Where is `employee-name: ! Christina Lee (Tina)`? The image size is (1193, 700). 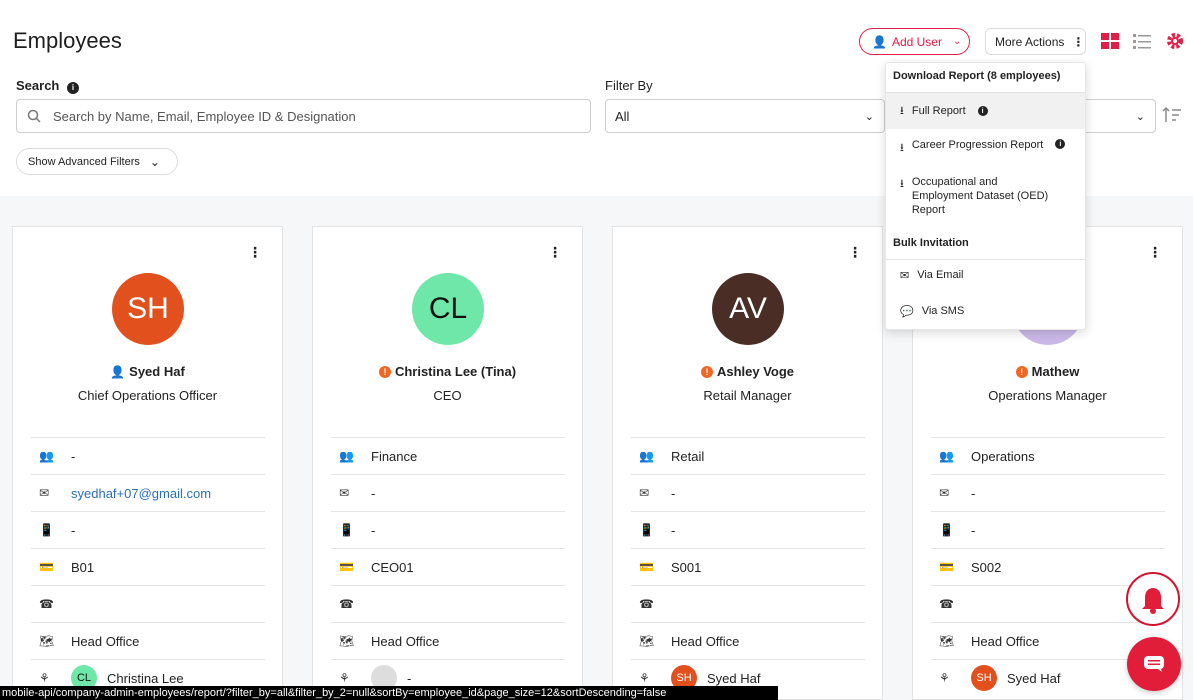 employee-name: ! Christina Lee (Tina) is located at coordinates (447, 371).